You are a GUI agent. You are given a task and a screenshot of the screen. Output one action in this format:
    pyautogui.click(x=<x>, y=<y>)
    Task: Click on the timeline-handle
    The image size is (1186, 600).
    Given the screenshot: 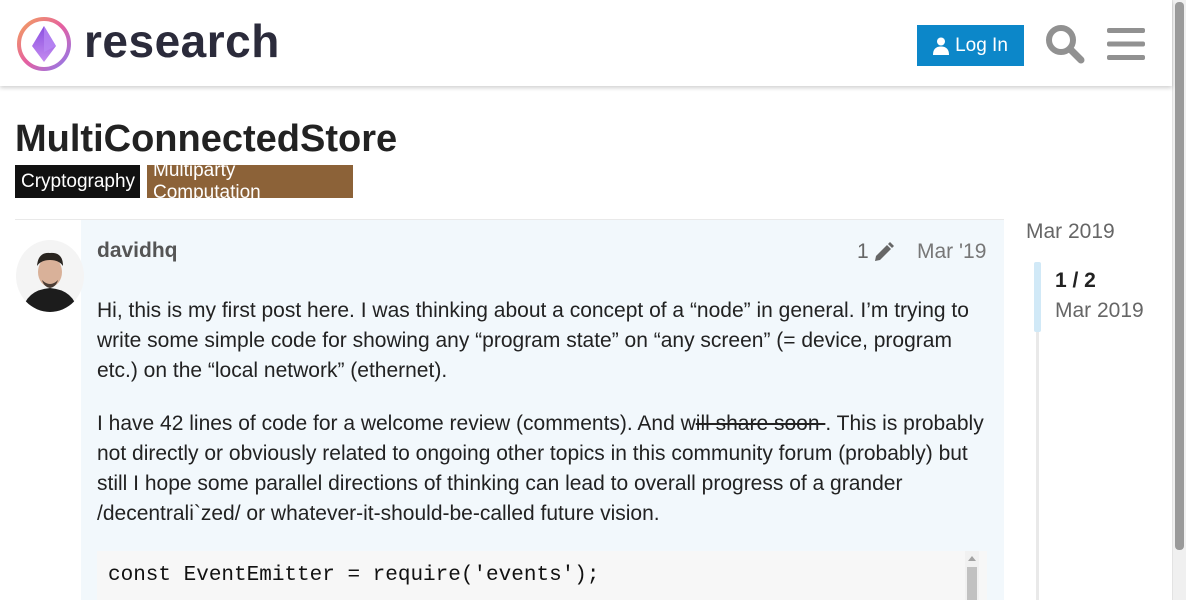 What is the action you would take?
    pyautogui.click(x=1037, y=297)
    